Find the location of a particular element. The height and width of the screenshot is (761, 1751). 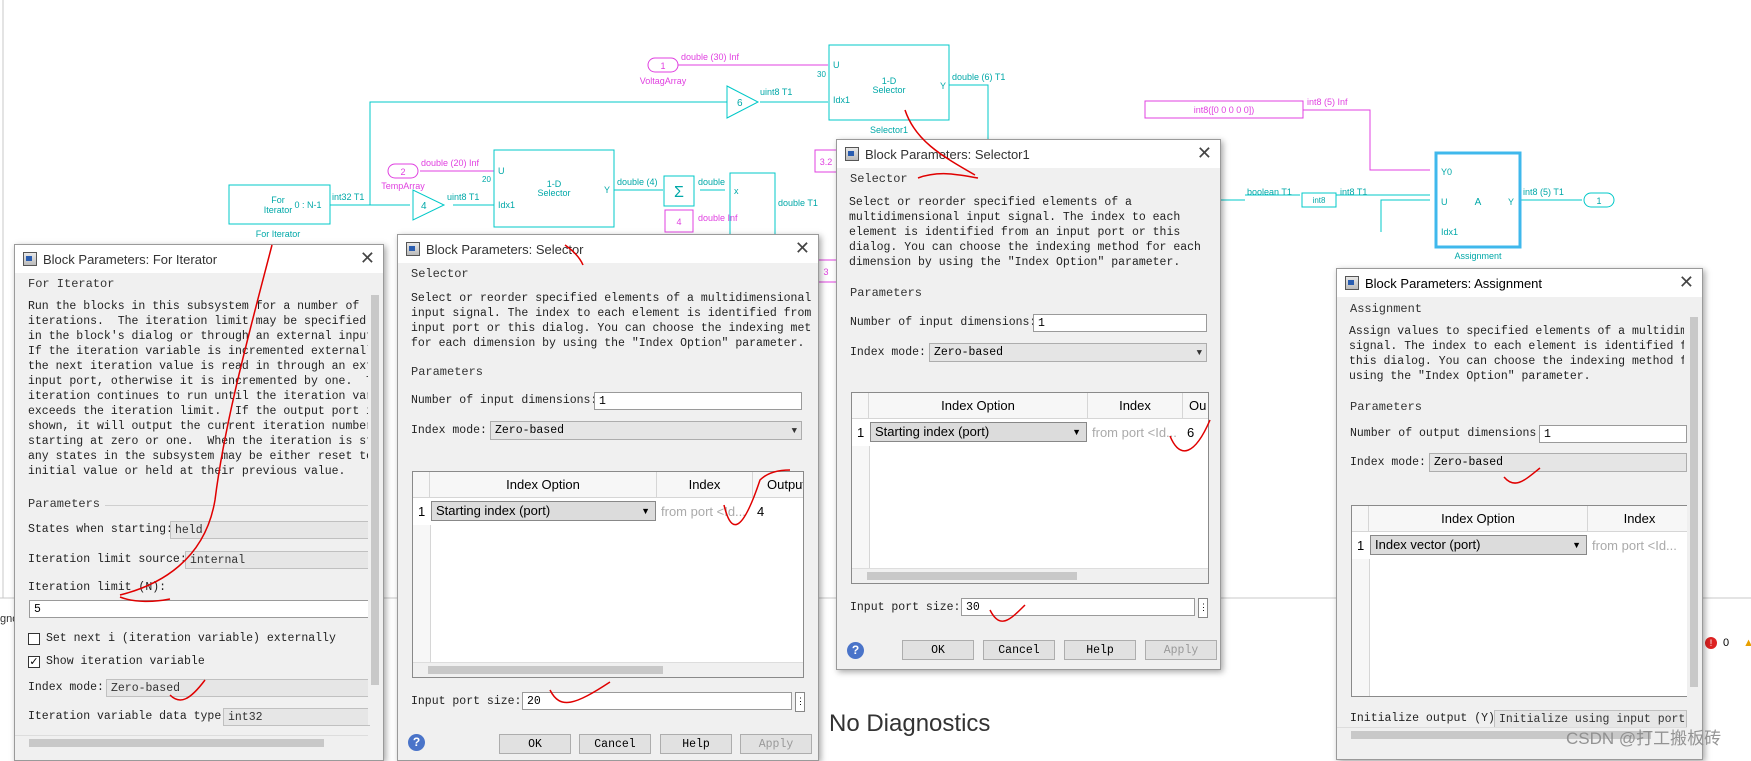

limit-source-select: internal is located at coordinates (277, 560).